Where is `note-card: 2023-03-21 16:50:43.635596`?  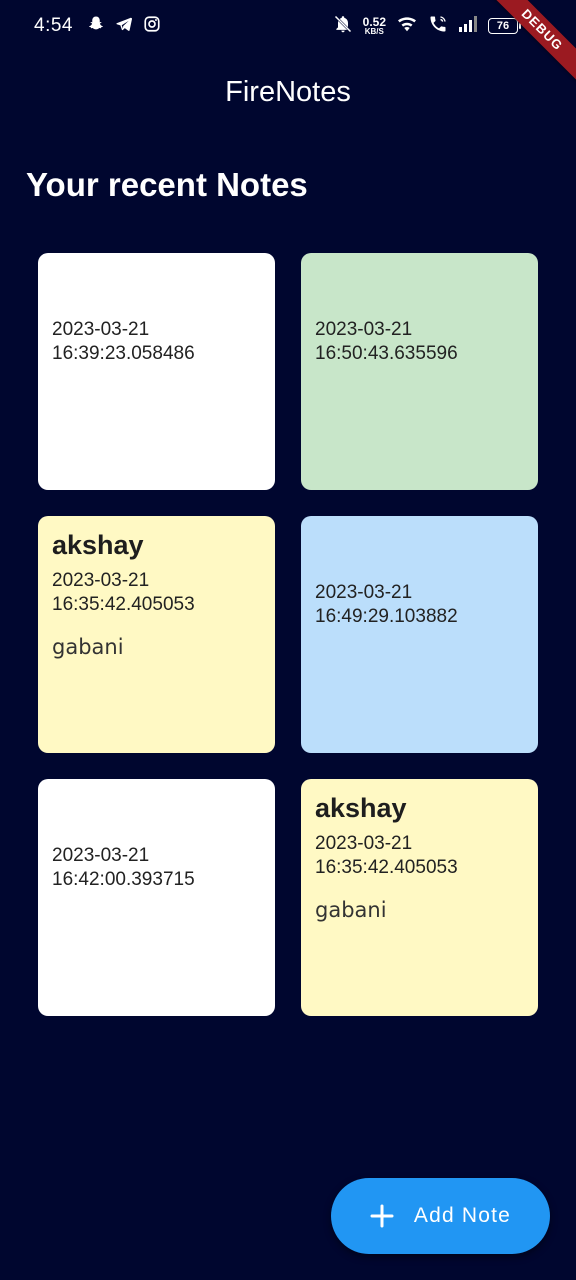 note-card: 2023-03-21 16:50:43.635596 is located at coordinates (419, 371).